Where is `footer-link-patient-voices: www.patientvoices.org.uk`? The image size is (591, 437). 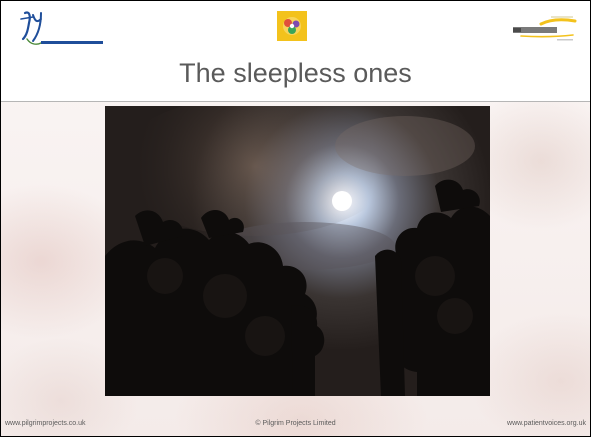
footer-link-patient-voices: www.patientvoices.org.uk is located at coordinates (546, 423).